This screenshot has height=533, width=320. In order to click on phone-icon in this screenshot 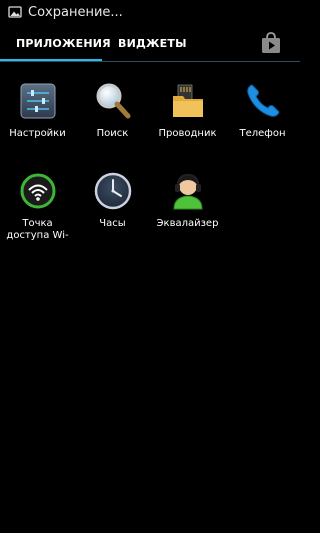, I will do `click(263, 100)`.